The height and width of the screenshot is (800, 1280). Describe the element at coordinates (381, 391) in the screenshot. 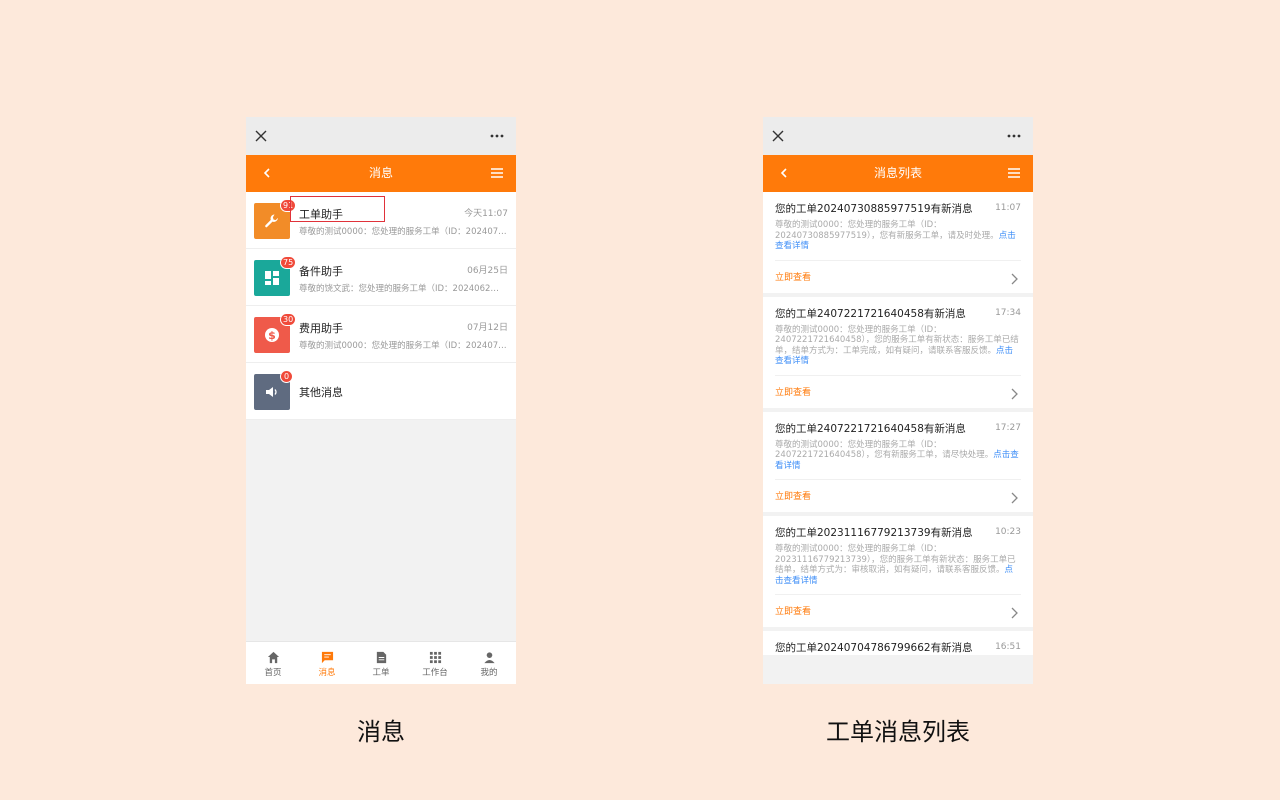

I see `list-item-other-messages: 0 其他消息` at that location.